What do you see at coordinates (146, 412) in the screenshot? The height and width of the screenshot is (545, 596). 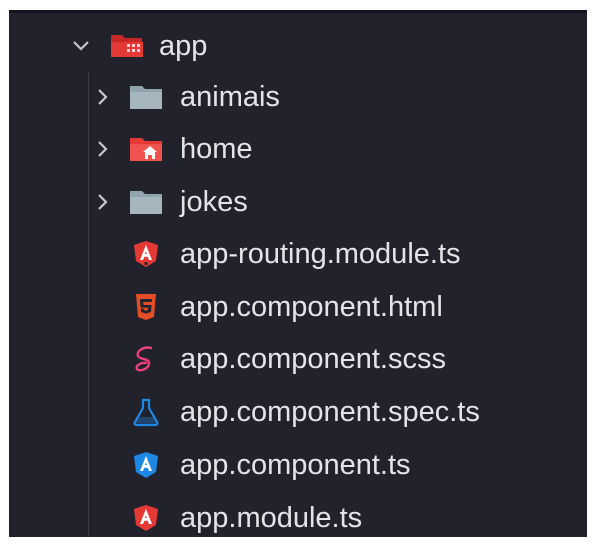 I see `test-flask-icon` at bounding box center [146, 412].